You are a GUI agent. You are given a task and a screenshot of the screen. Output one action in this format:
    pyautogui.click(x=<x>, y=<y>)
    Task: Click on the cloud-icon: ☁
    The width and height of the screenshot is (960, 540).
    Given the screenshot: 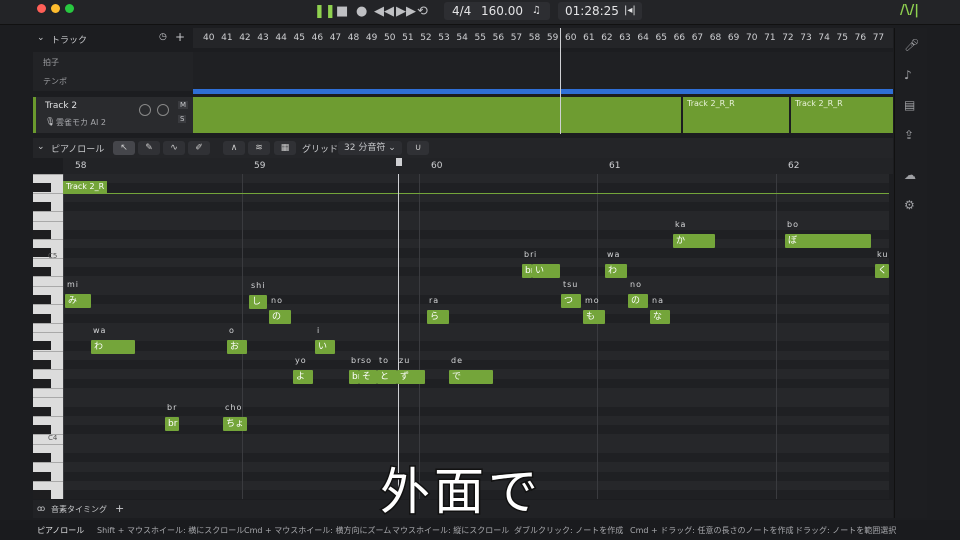 What is the action you would take?
    pyautogui.click(x=910, y=175)
    